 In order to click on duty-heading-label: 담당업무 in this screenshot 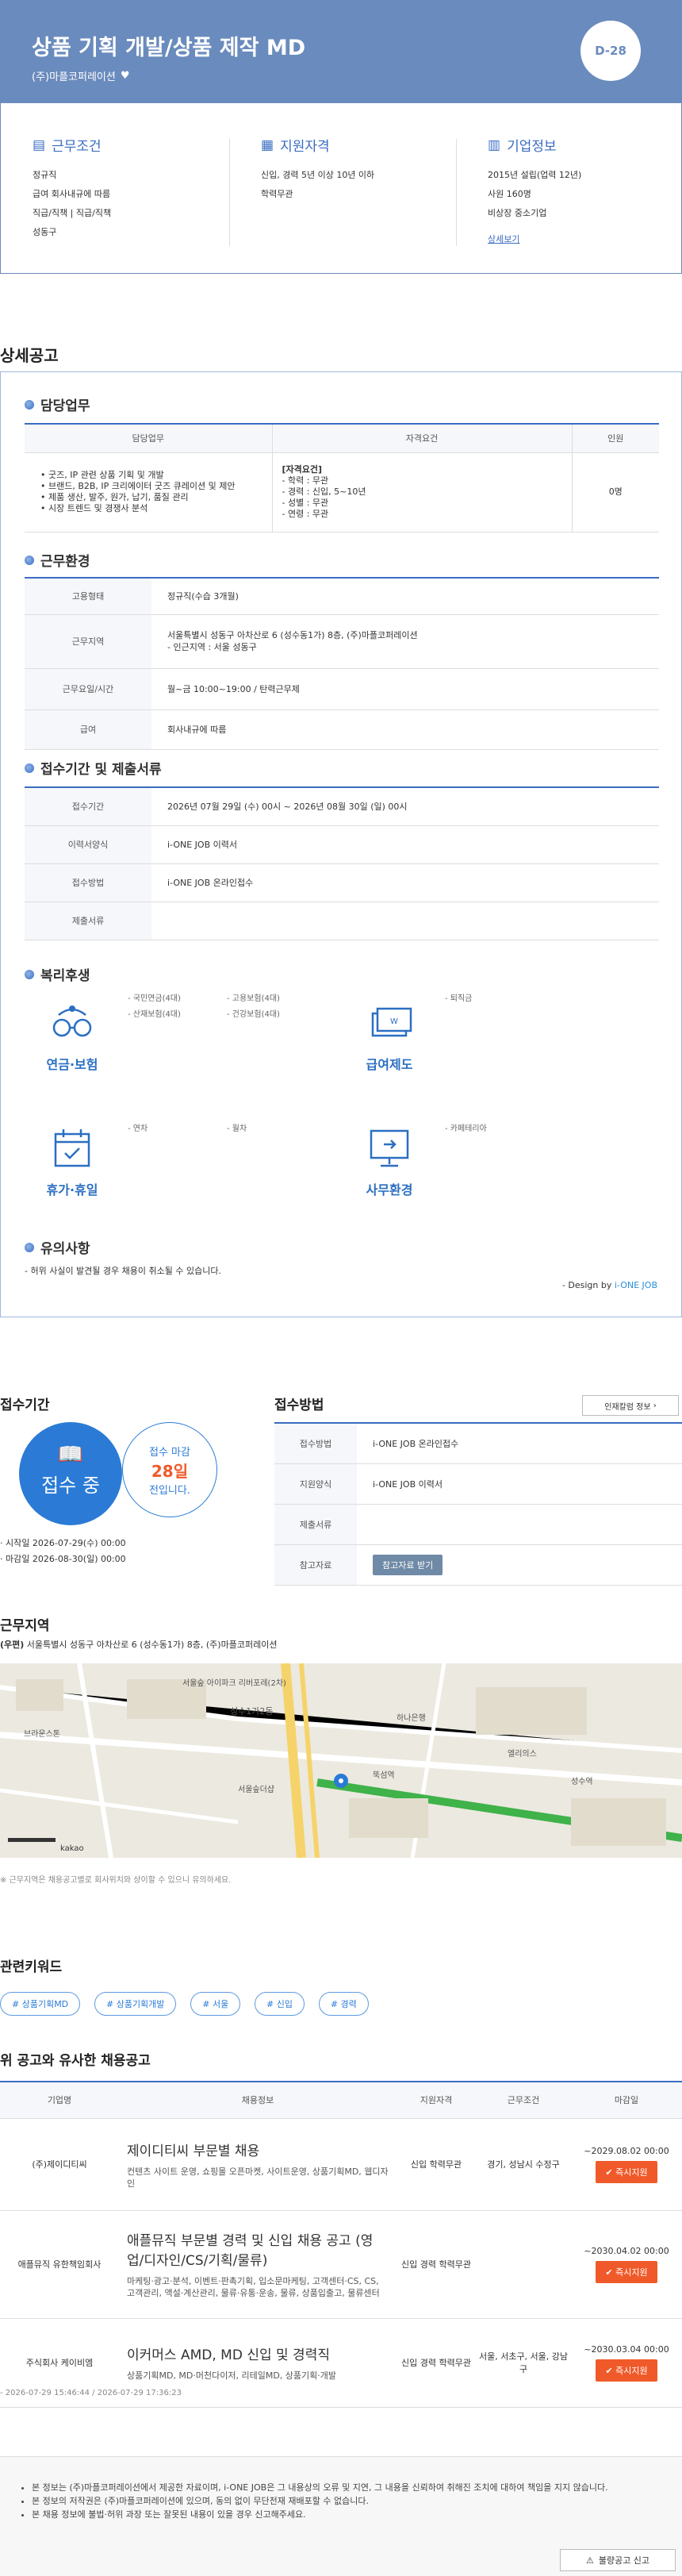, I will do `click(65, 406)`.